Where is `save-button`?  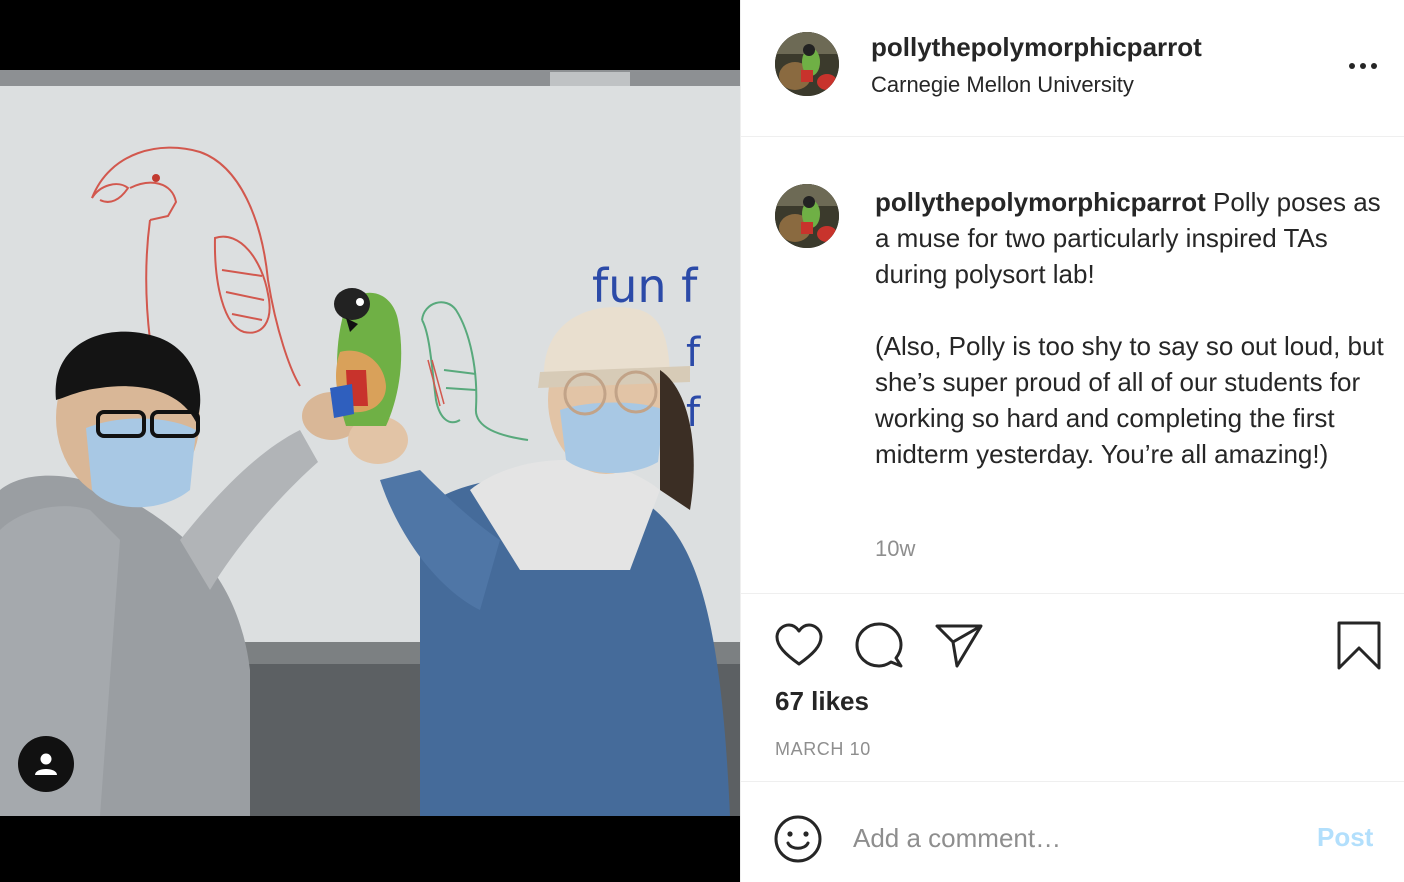 save-button is located at coordinates (1359, 646).